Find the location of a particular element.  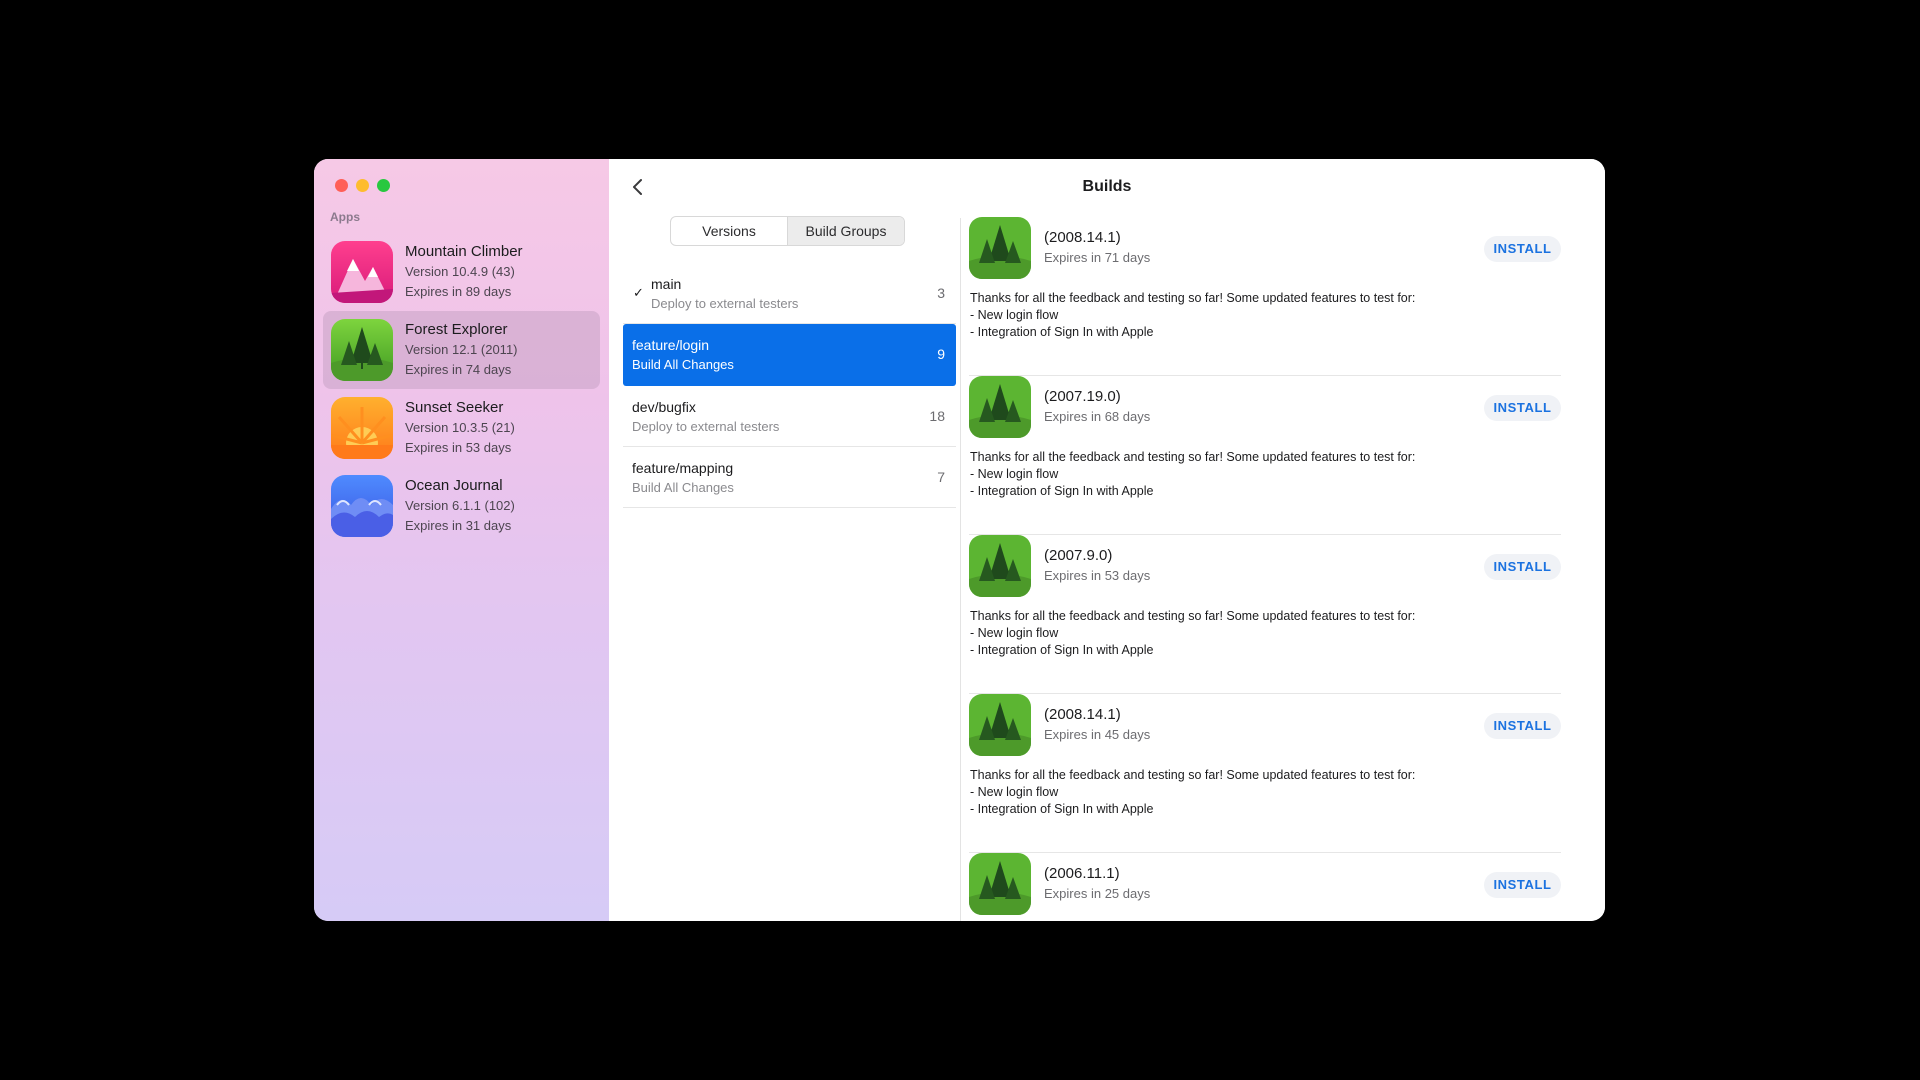

app-version: Version 10.4.9 (43) is located at coordinates (460, 271).